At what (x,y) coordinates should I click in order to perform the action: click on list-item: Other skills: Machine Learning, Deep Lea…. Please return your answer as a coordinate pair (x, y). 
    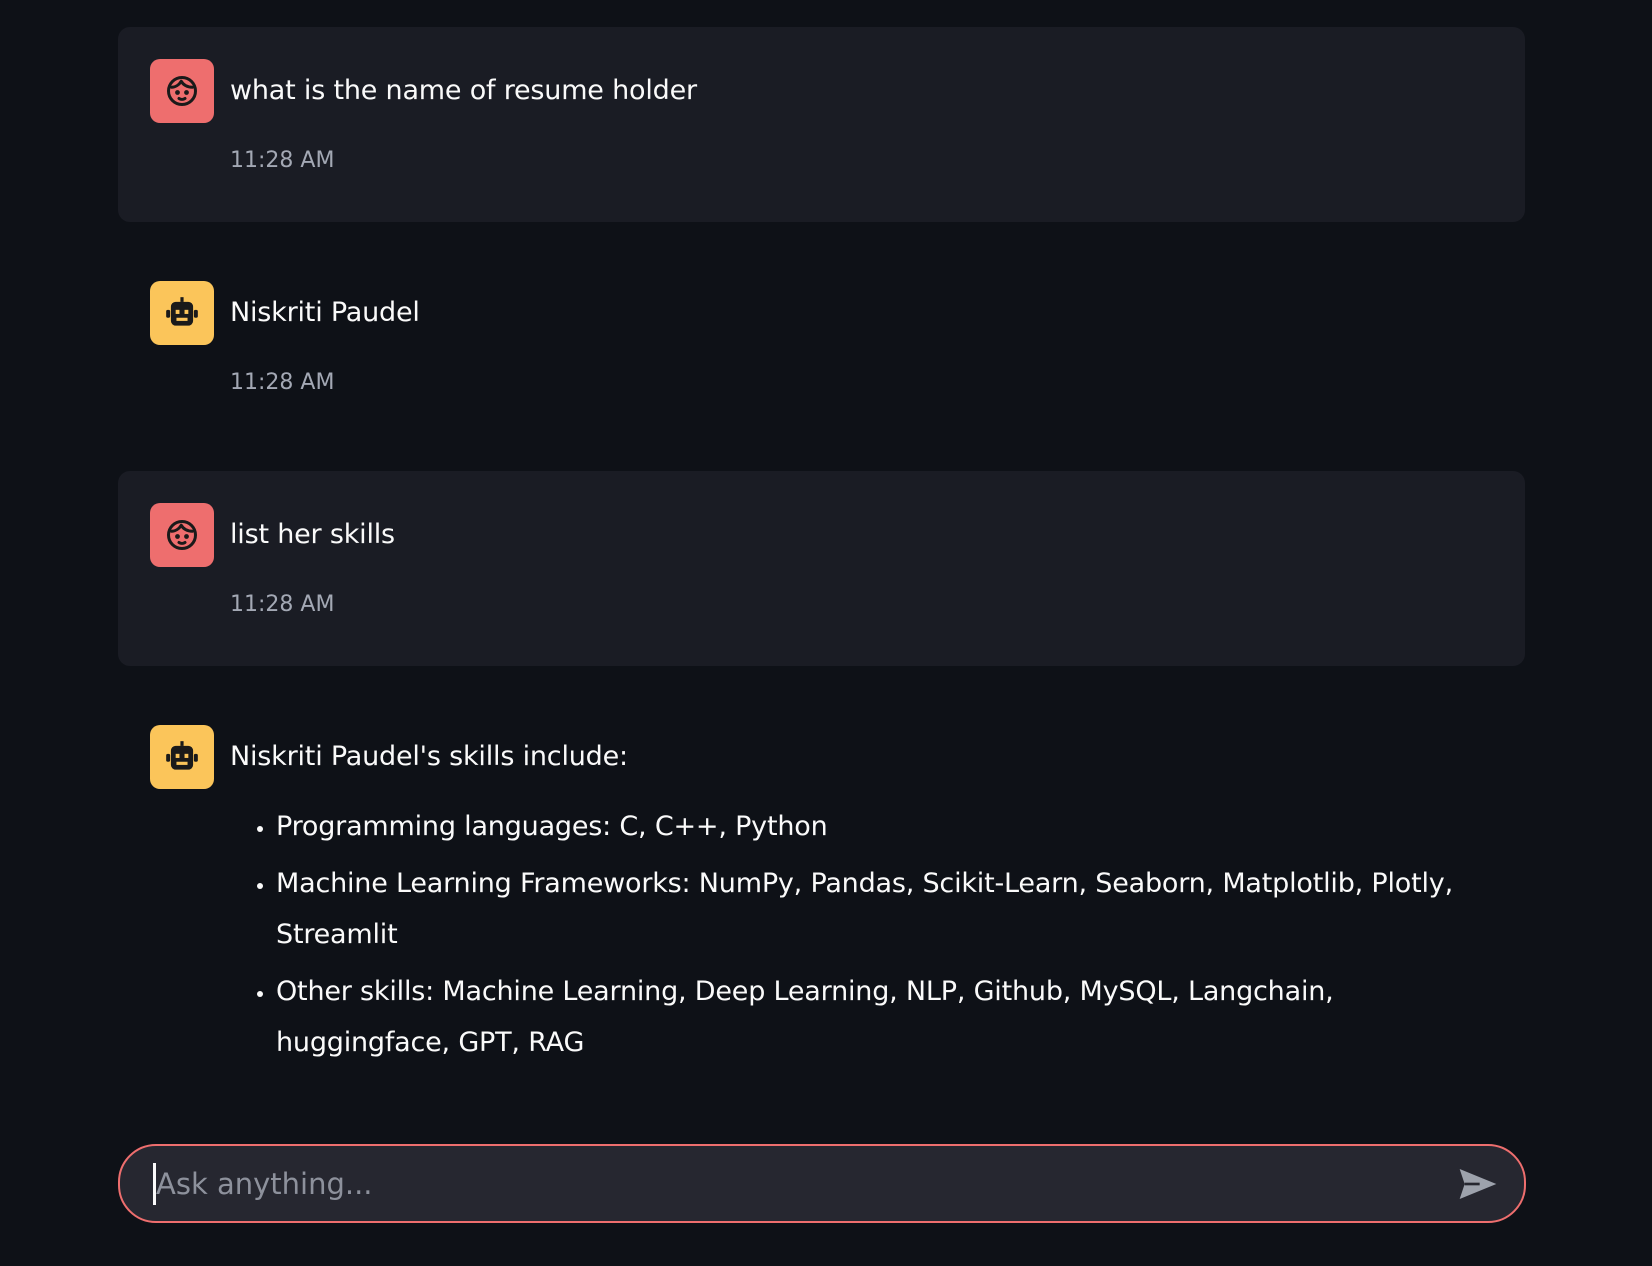
    Looking at the image, I should click on (884, 1017).